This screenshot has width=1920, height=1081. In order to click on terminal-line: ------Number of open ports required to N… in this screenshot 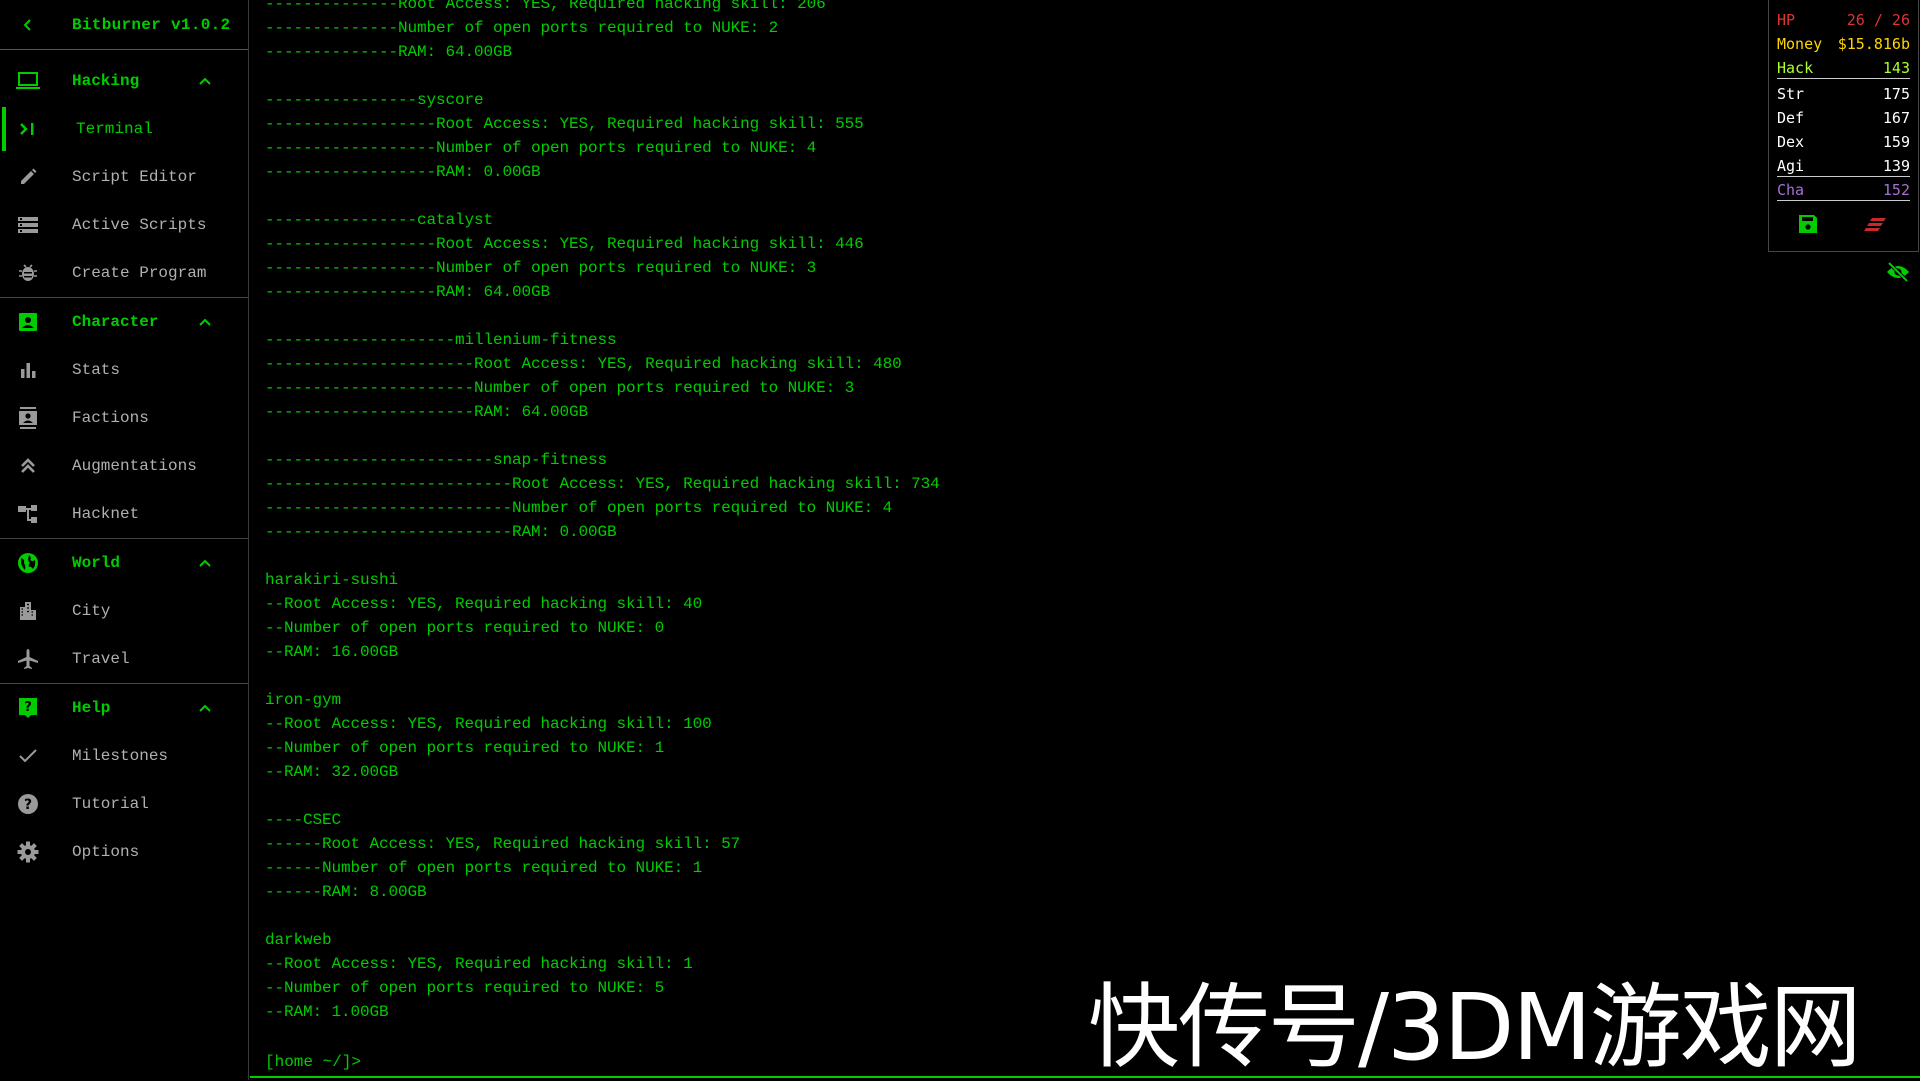, I will do `click(484, 868)`.